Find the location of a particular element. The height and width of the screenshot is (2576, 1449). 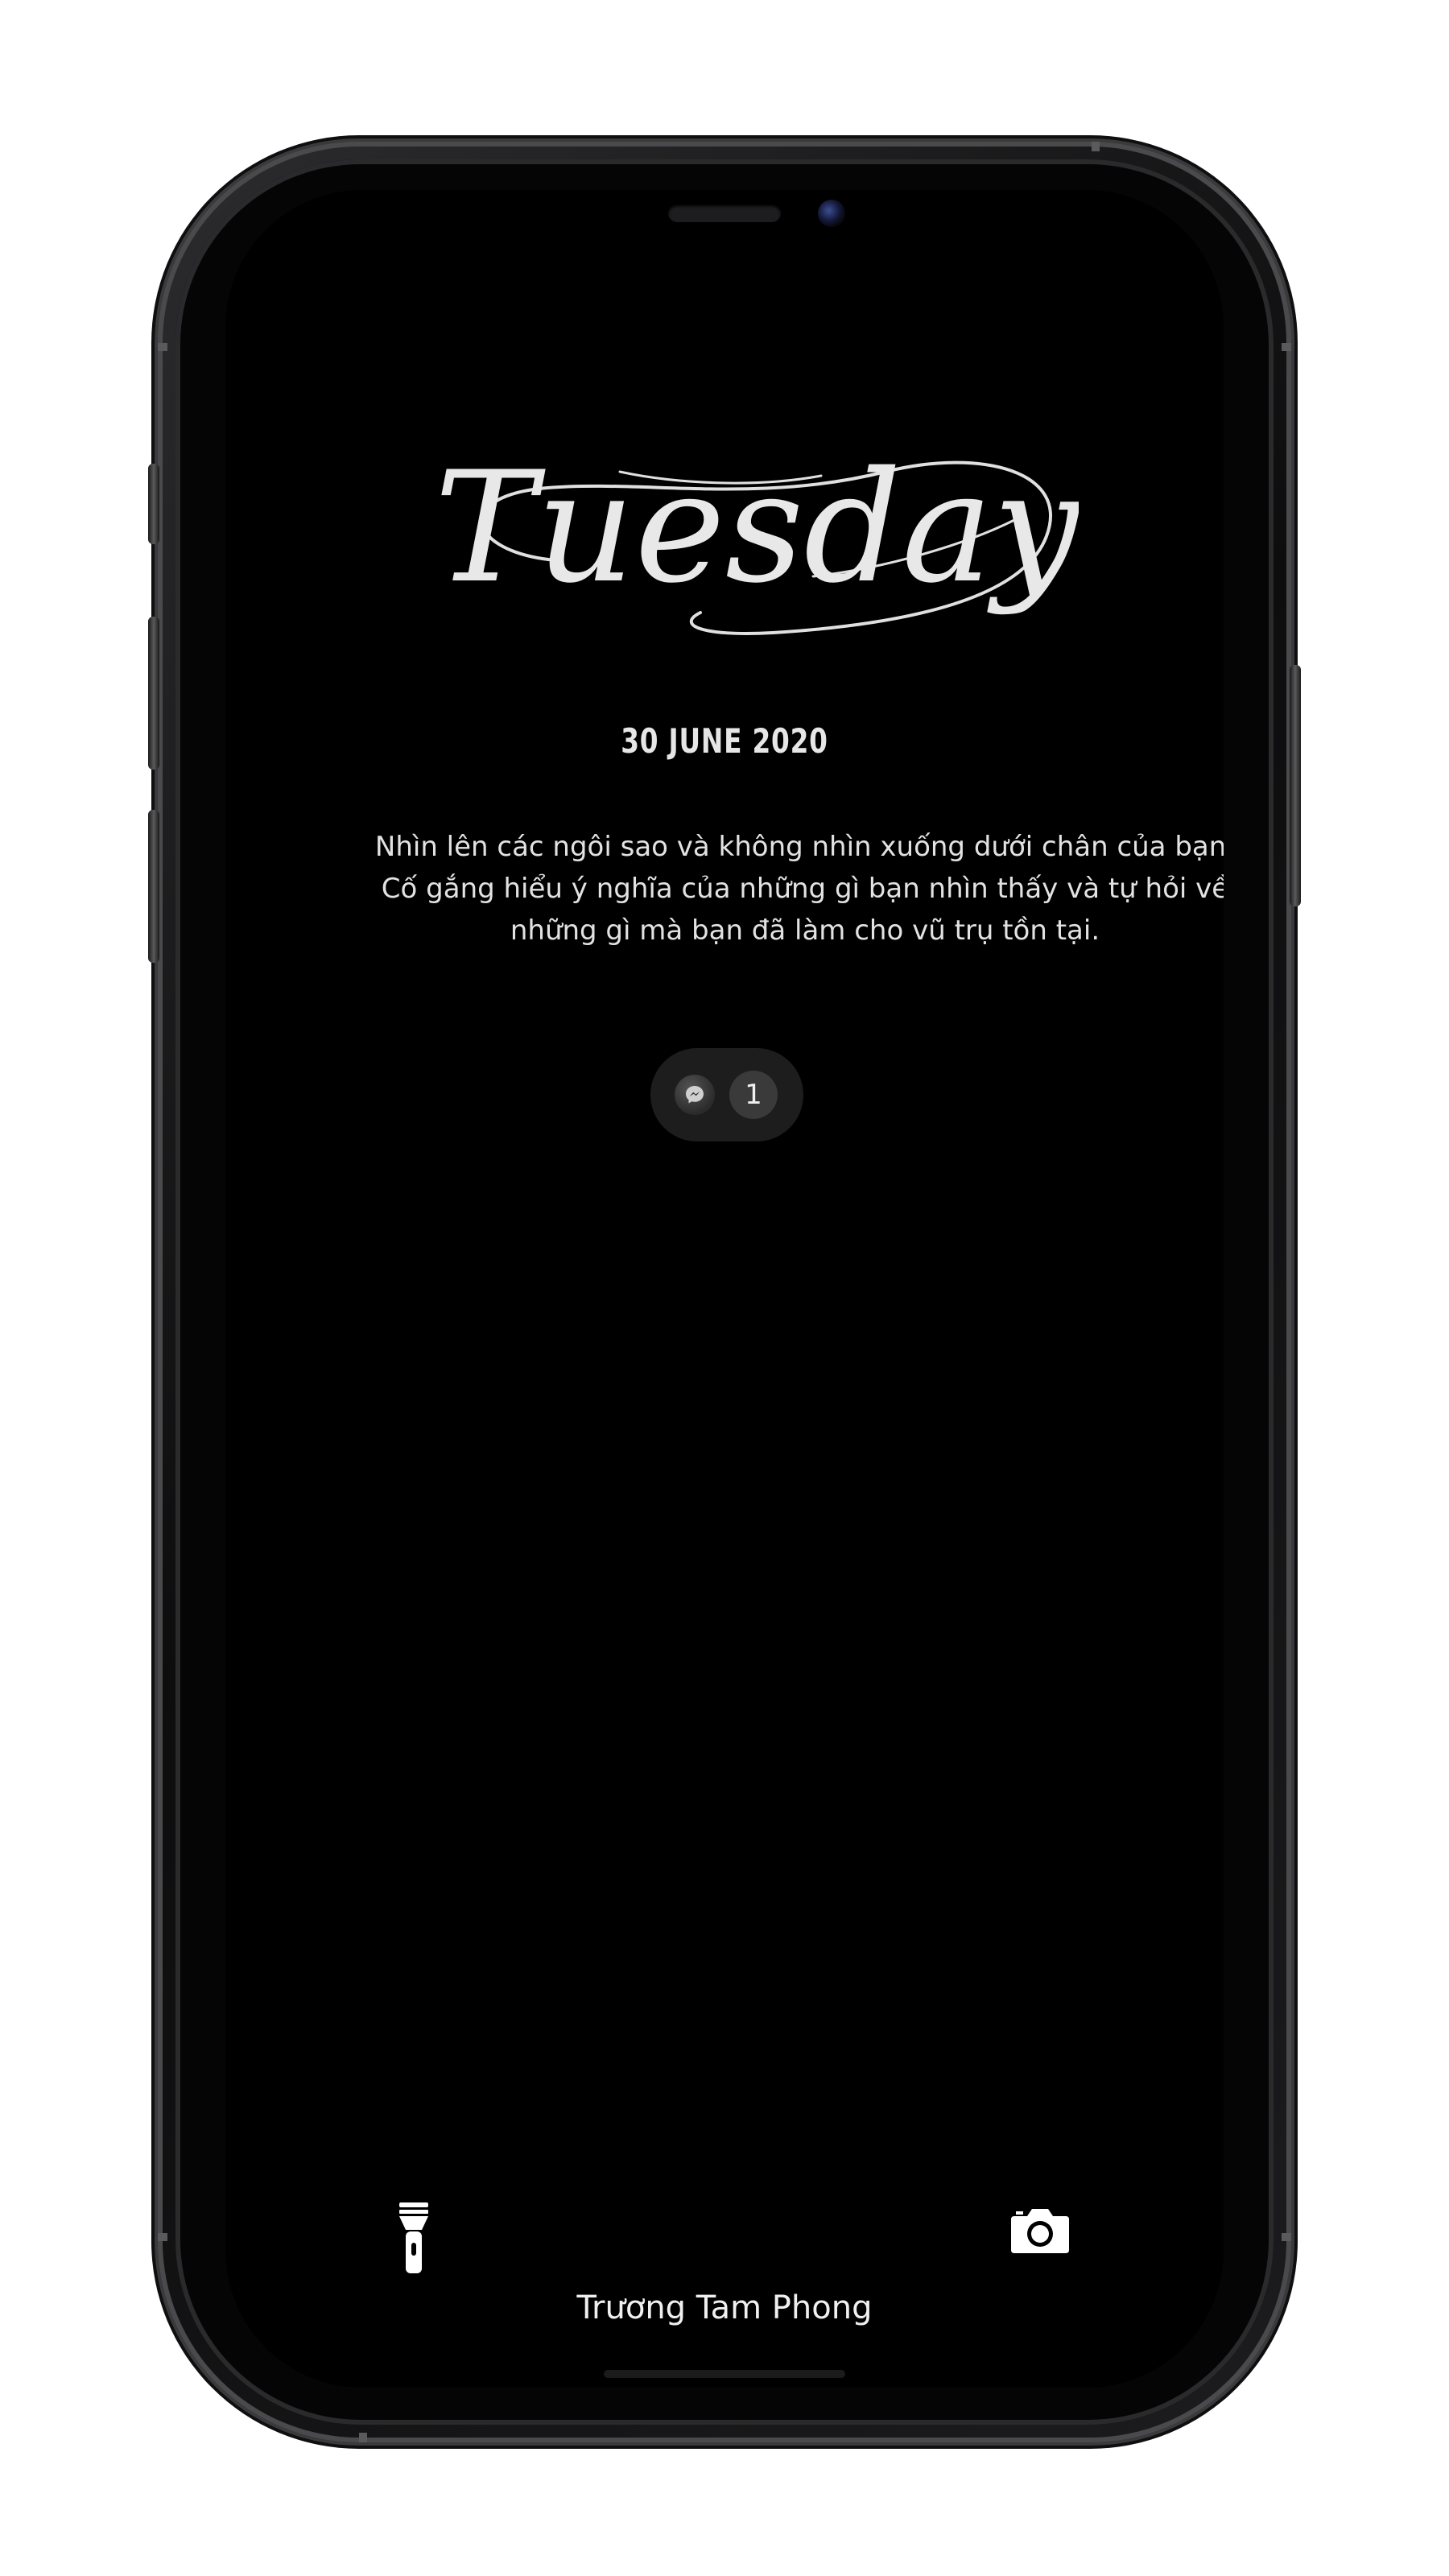

earpiece-speaker is located at coordinates (724, 213).